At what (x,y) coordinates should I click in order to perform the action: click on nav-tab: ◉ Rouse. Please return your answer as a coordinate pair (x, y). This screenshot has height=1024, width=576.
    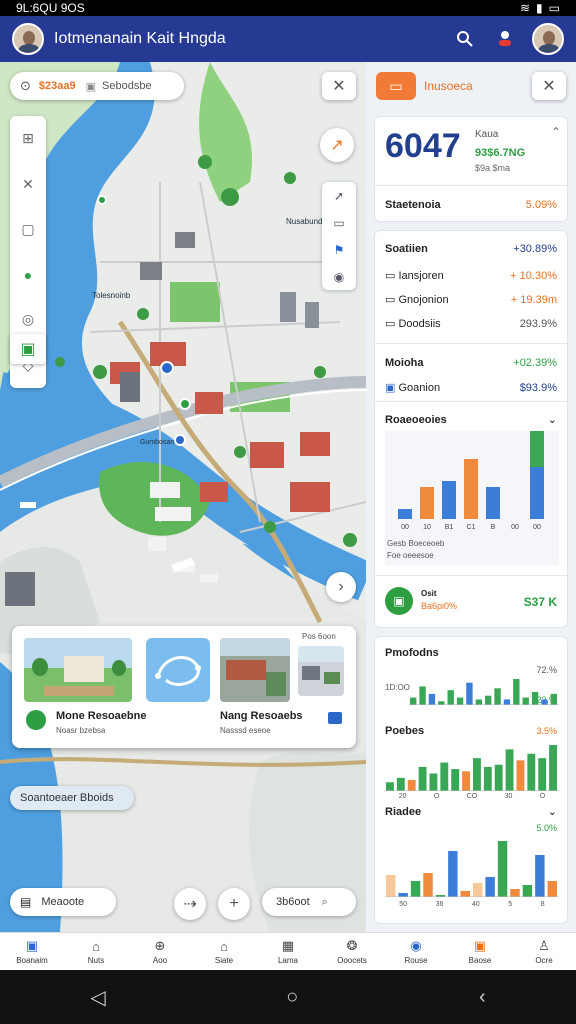
    Looking at the image, I should click on (416, 951).